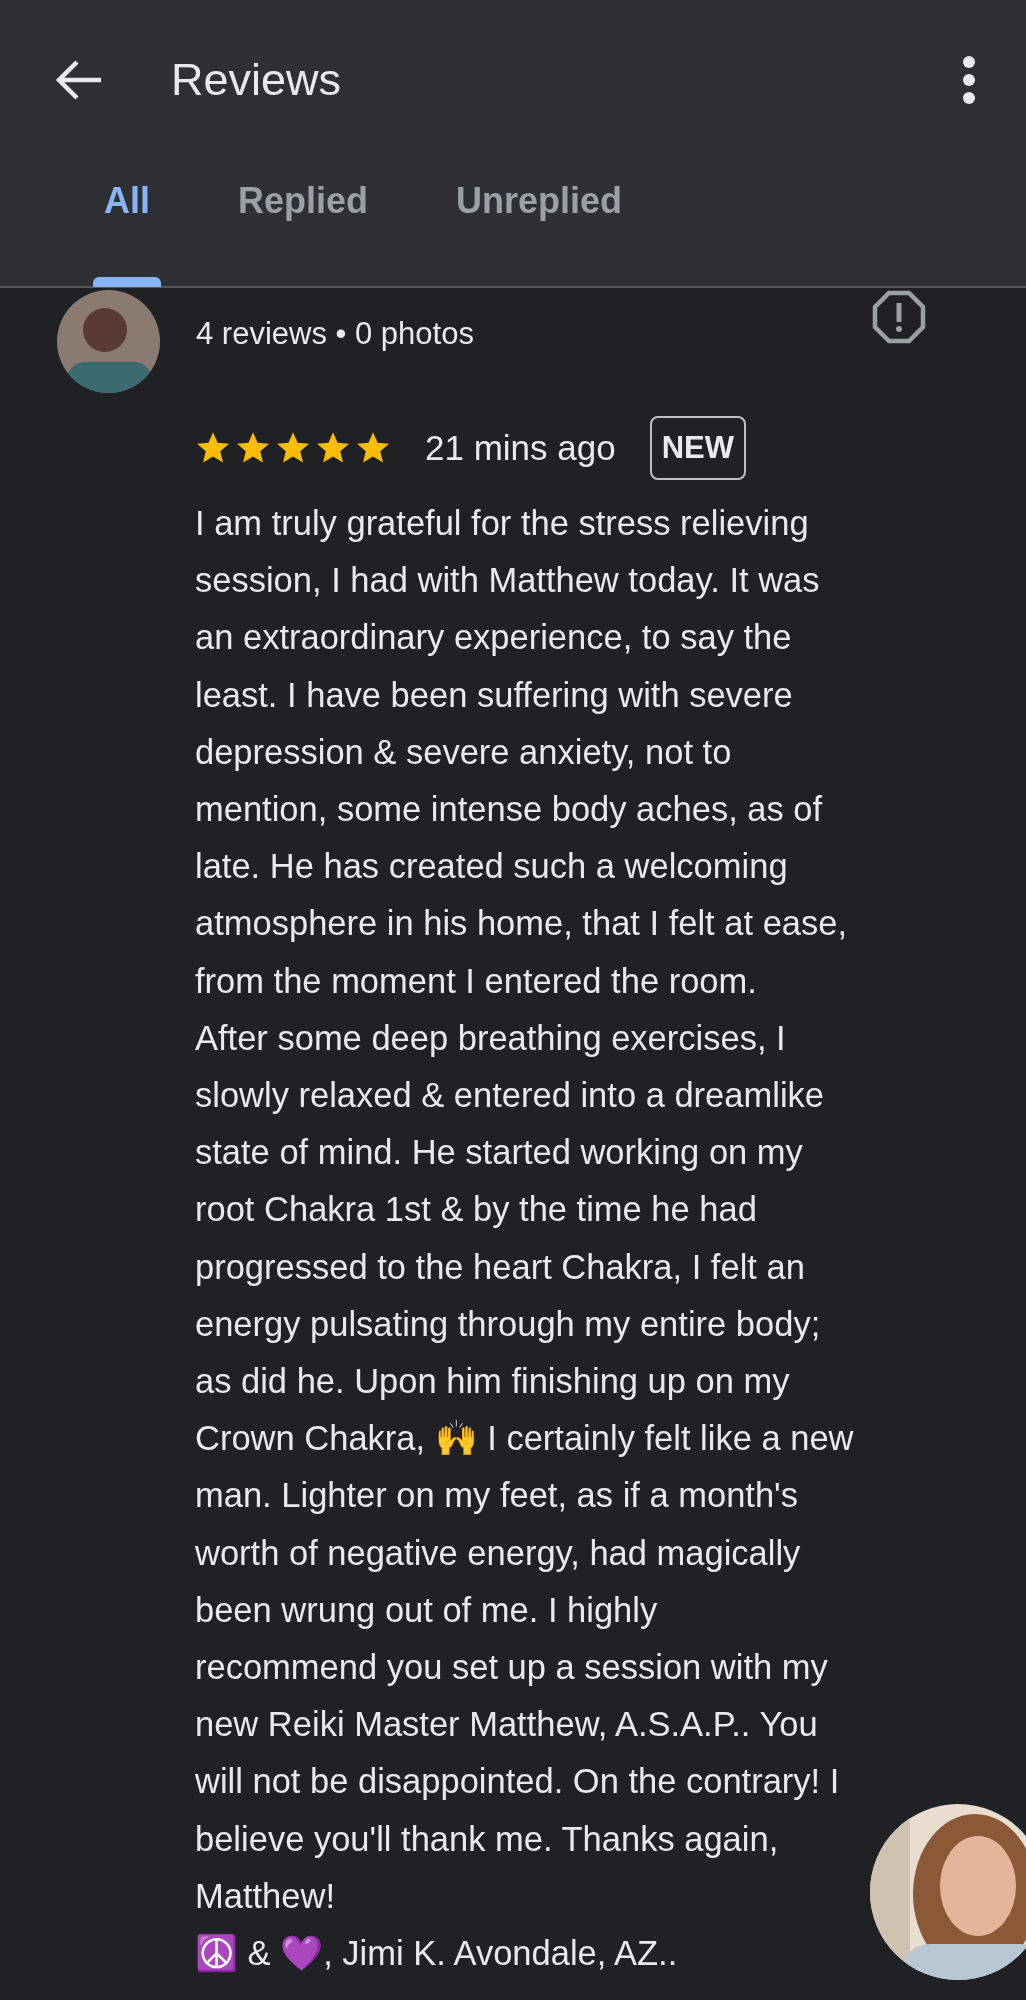 Image resolution: width=1026 pixels, height=2000 pixels. Describe the element at coordinates (257, 80) in the screenshot. I see `page-title: Reviews` at that location.